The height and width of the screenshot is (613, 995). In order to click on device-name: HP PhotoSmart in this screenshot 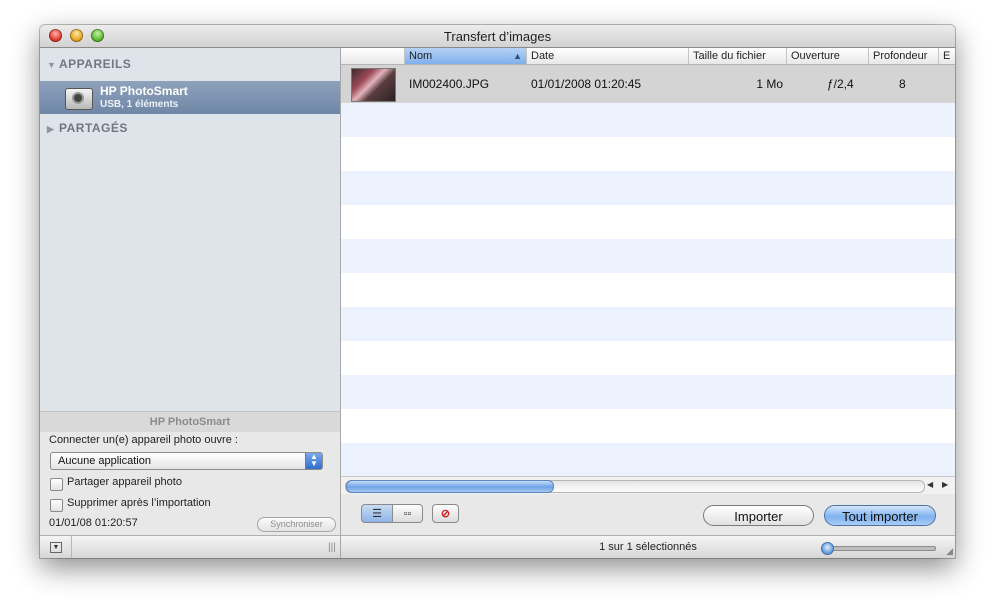, I will do `click(144, 91)`.